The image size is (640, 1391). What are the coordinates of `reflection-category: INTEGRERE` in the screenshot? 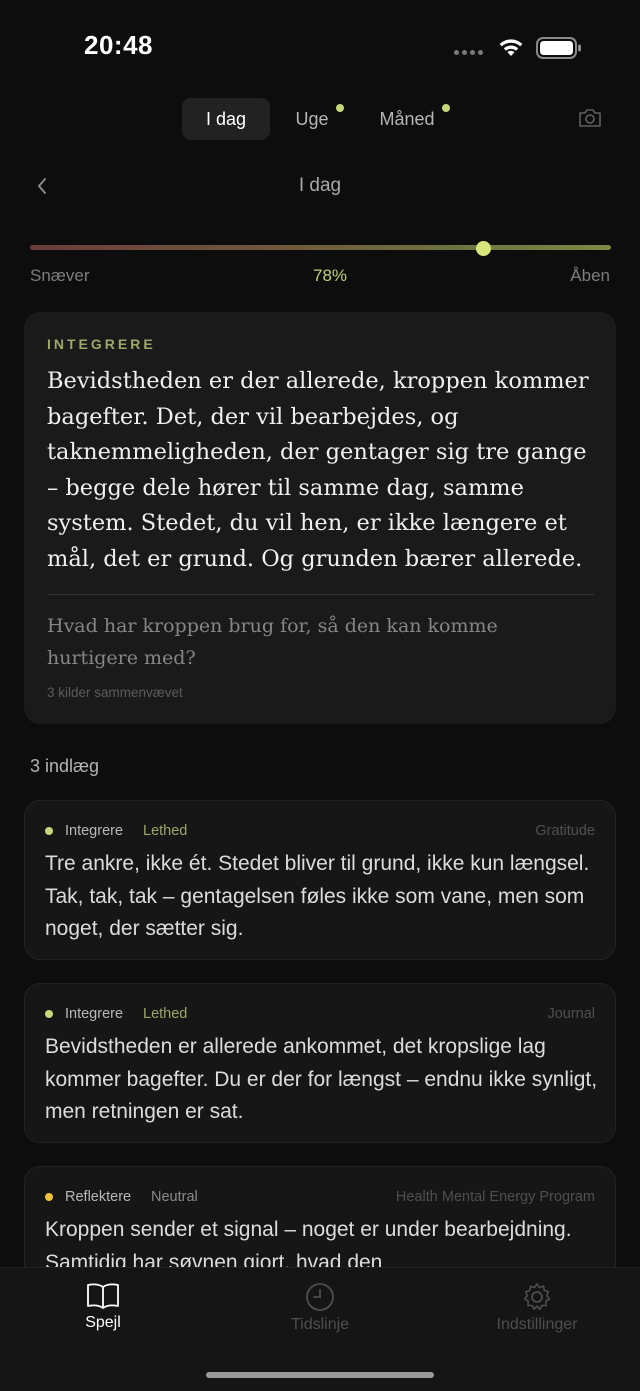 It's located at (101, 344).